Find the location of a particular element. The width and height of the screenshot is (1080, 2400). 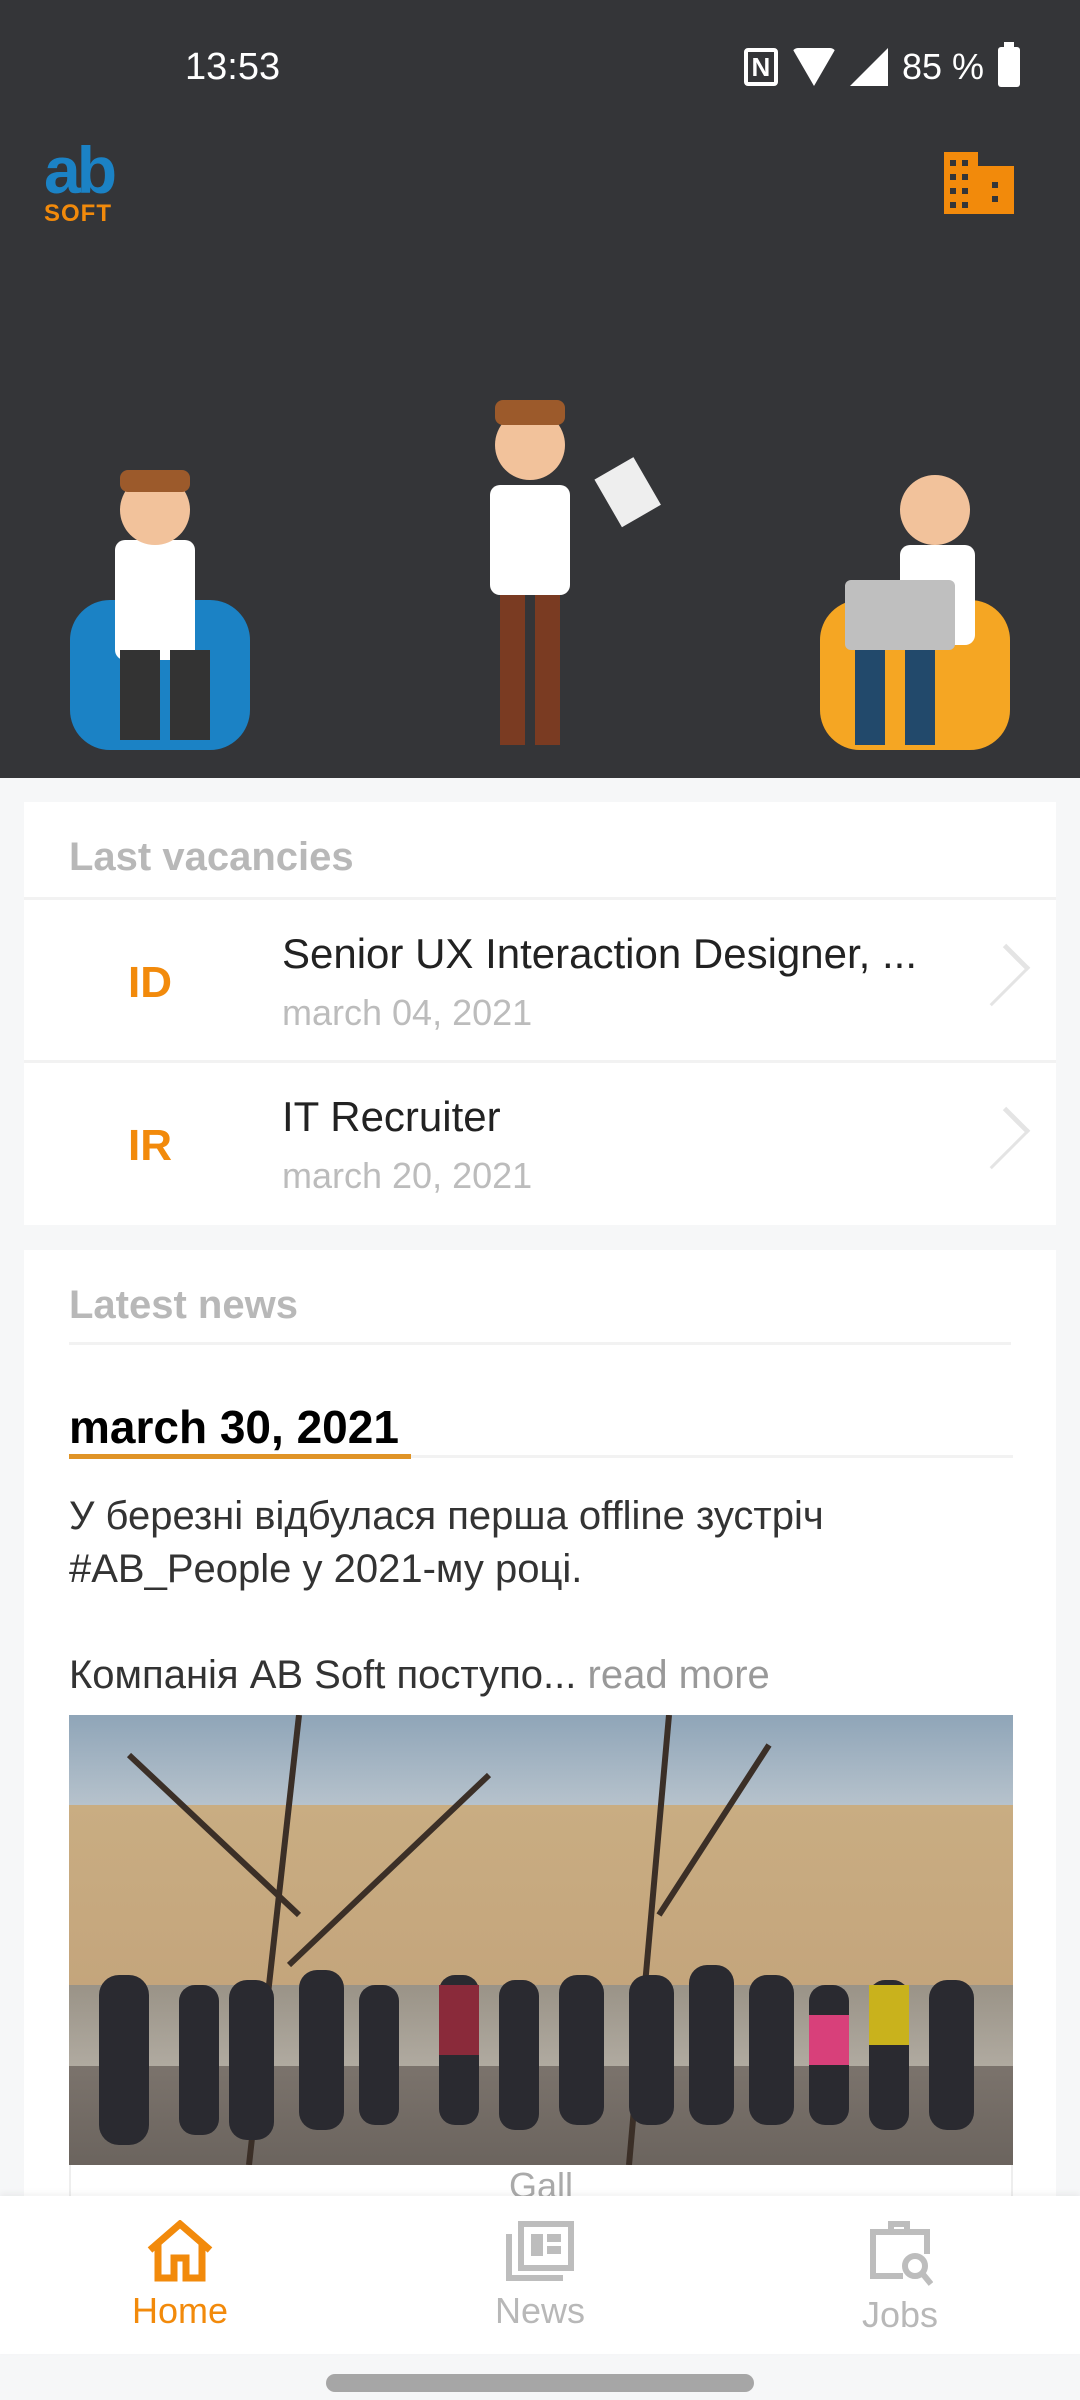

section-title: Latest news is located at coordinates (540, 1297).